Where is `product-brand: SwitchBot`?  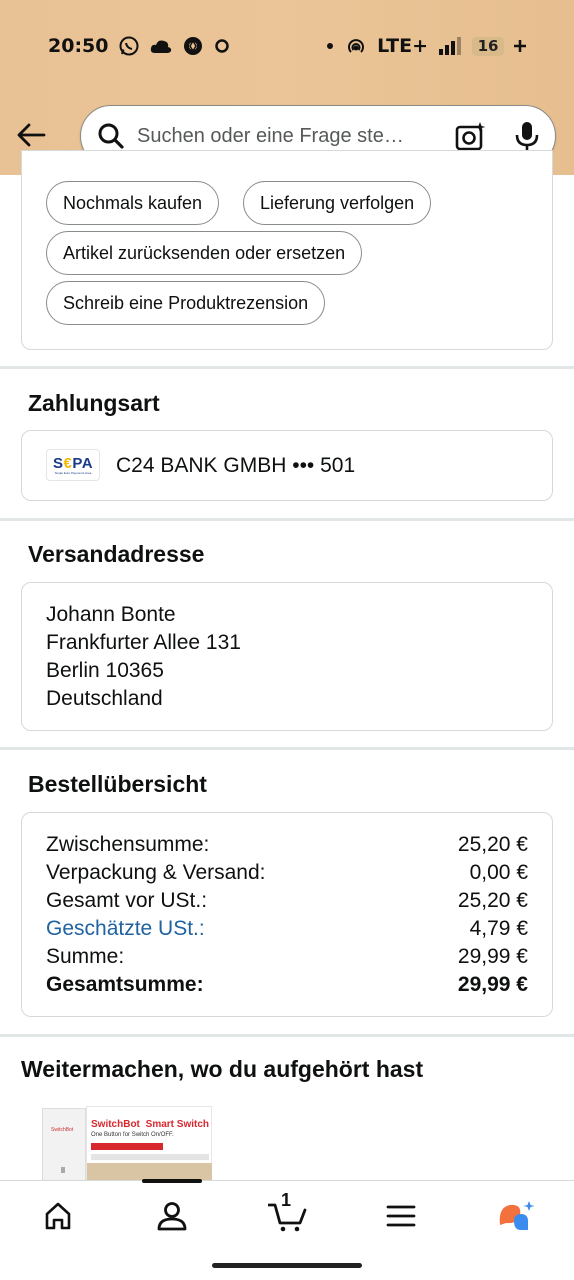
product-brand: SwitchBot is located at coordinates (115, 1124).